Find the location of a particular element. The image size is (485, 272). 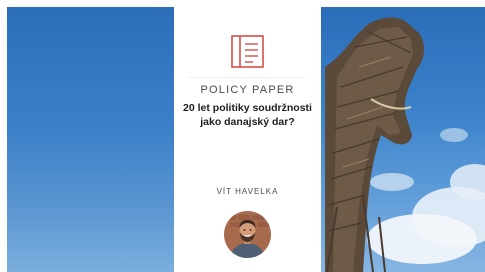

paper-title-line-1: 20 let politiky soudržnosti is located at coordinates (247, 108).